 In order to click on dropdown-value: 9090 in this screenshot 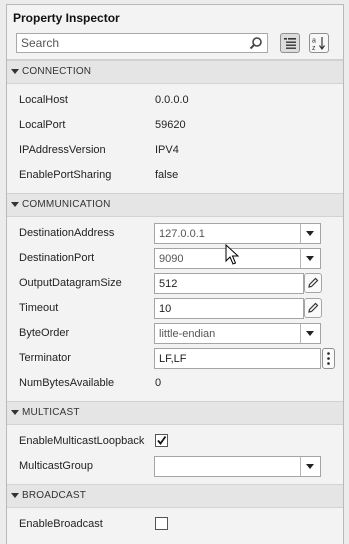, I will do `click(171, 259)`.